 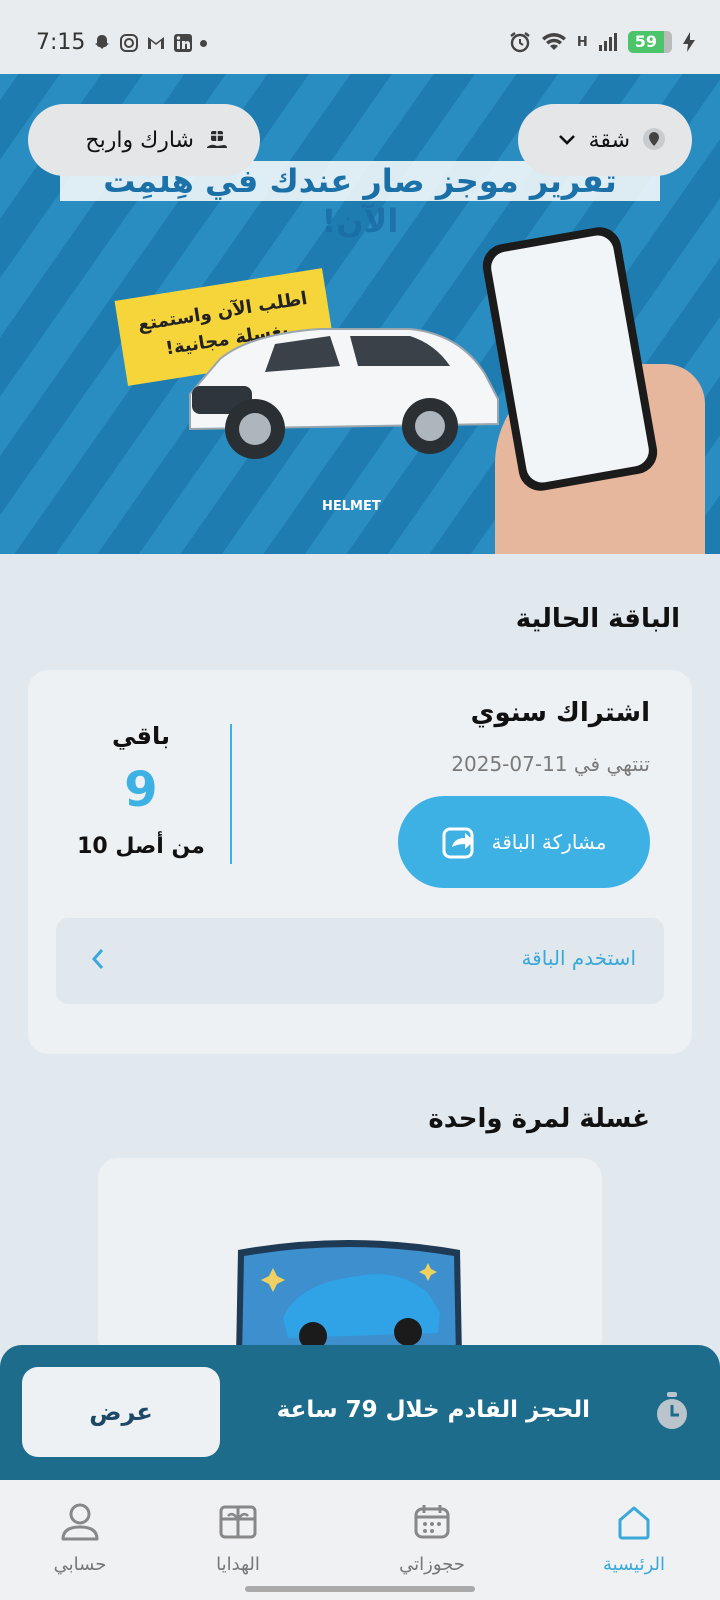 I want to click on nav-account-label: حسابي, so click(x=80, y=1564).